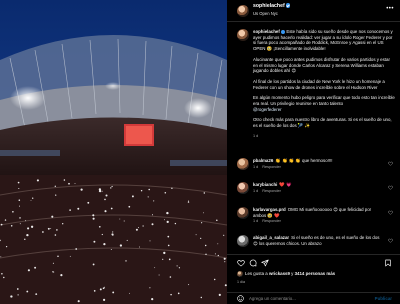 The image size is (400, 304). What do you see at coordinates (383, 298) in the screenshot?
I see `post-comment-button: Publicar` at bounding box center [383, 298].